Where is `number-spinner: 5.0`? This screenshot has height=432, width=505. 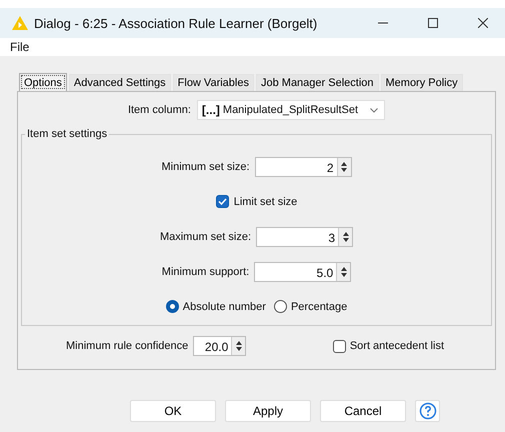
number-spinner: 5.0 is located at coordinates (303, 272).